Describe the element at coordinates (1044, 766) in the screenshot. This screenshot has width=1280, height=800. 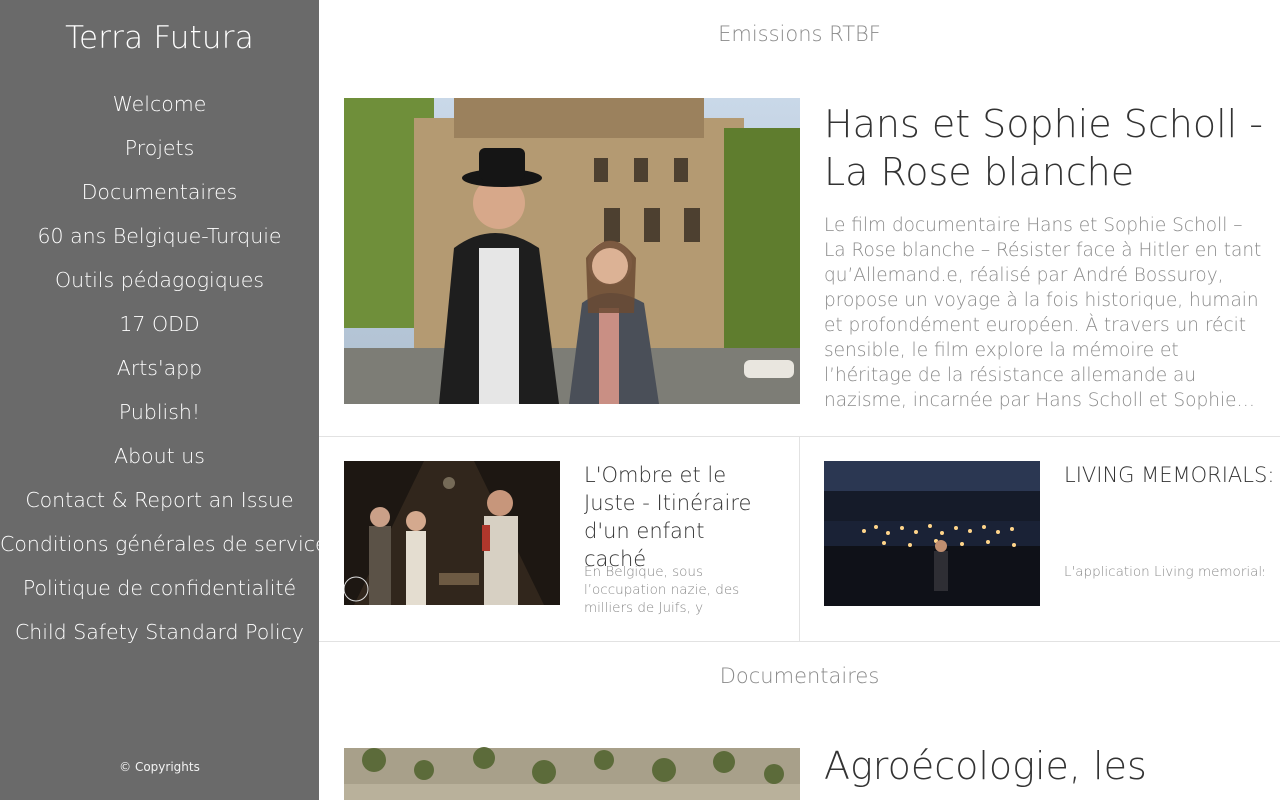
I see `next-article-title: Agroécologie, les` at that location.